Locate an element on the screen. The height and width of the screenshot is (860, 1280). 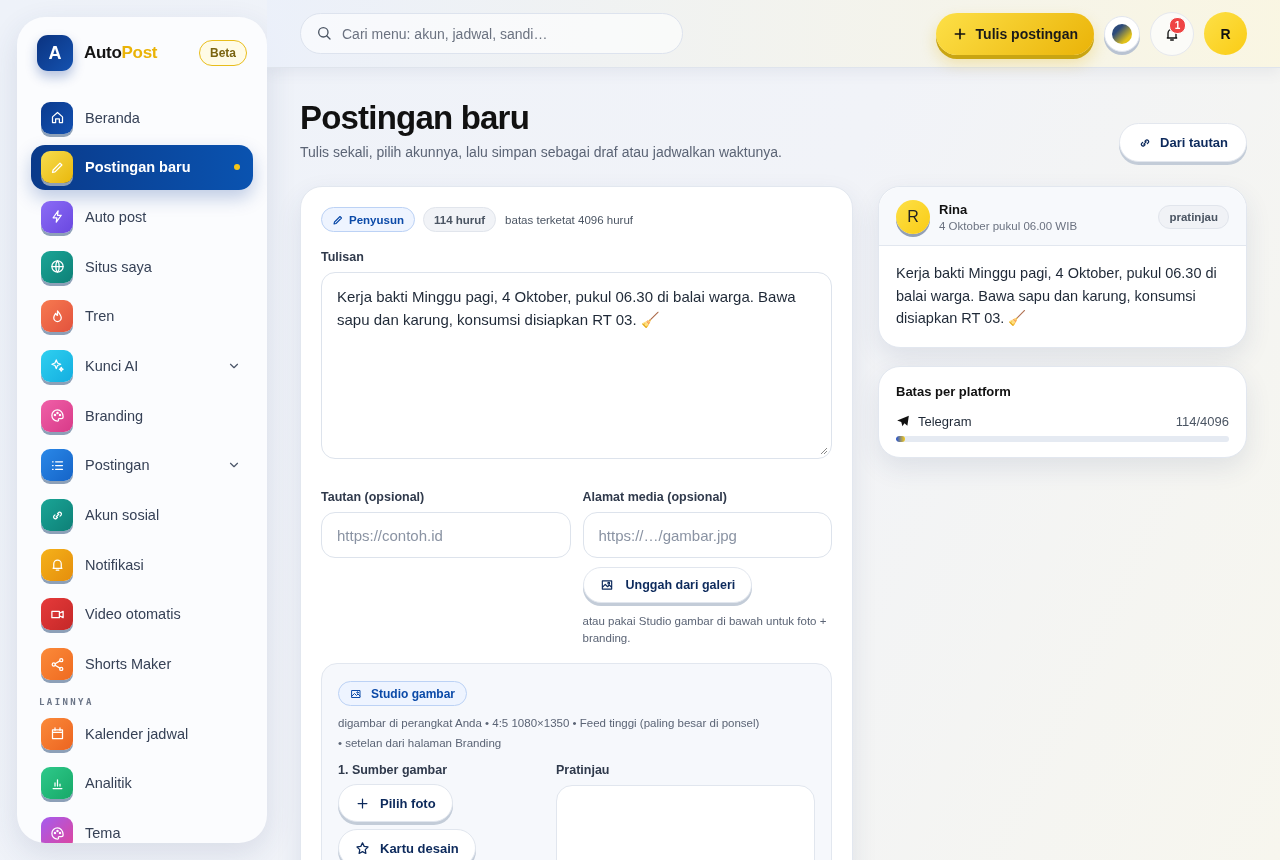
theme-toggle is located at coordinates (1122, 33).